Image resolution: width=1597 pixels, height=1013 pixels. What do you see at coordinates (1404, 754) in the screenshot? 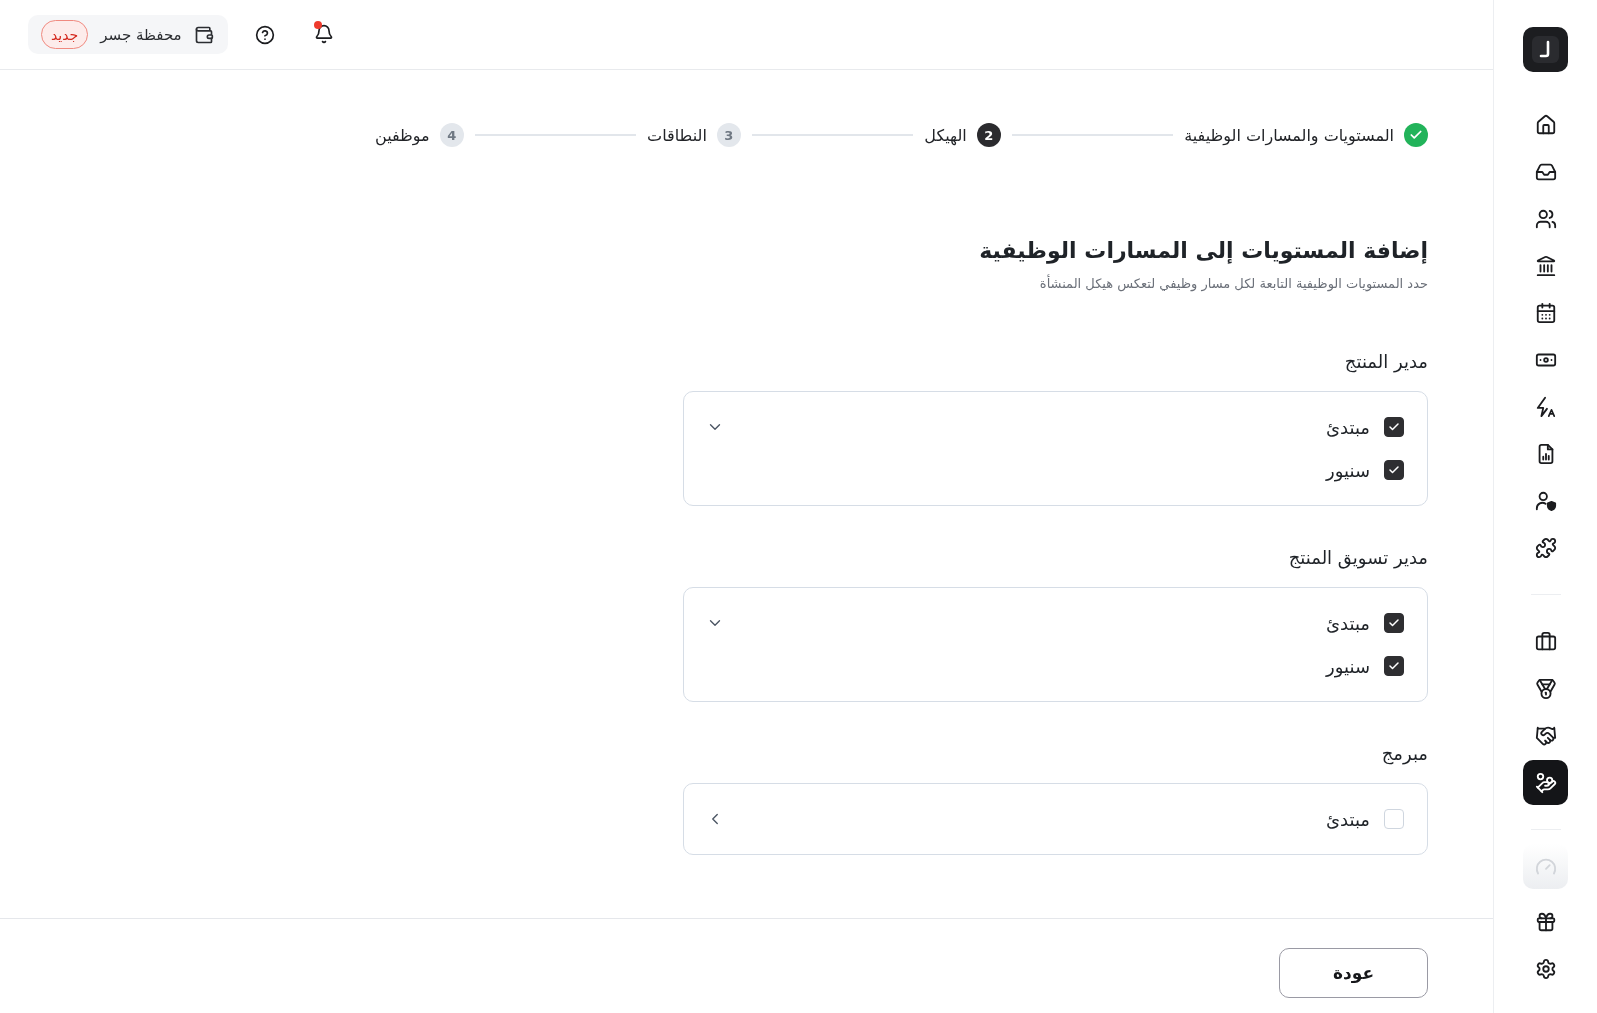
I see `track-title: مبرمج` at bounding box center [1404, 754].